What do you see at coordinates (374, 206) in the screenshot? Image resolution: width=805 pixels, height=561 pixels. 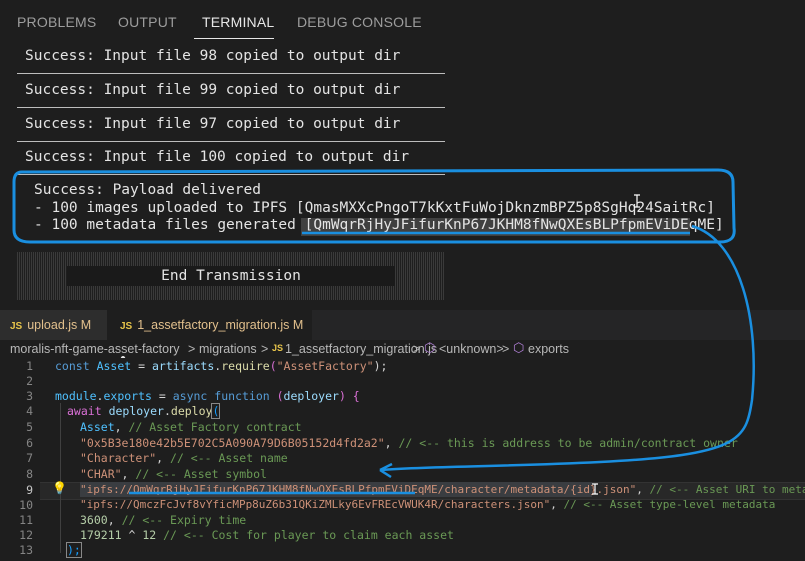 I see `annotation-box` at bounding box center [374, 206].